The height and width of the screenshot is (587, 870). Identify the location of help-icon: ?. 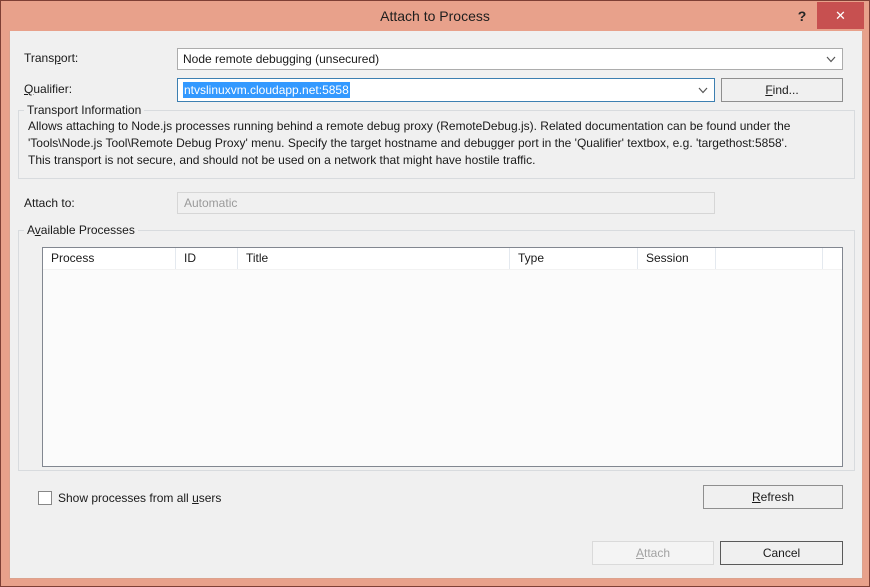
(802, 16).